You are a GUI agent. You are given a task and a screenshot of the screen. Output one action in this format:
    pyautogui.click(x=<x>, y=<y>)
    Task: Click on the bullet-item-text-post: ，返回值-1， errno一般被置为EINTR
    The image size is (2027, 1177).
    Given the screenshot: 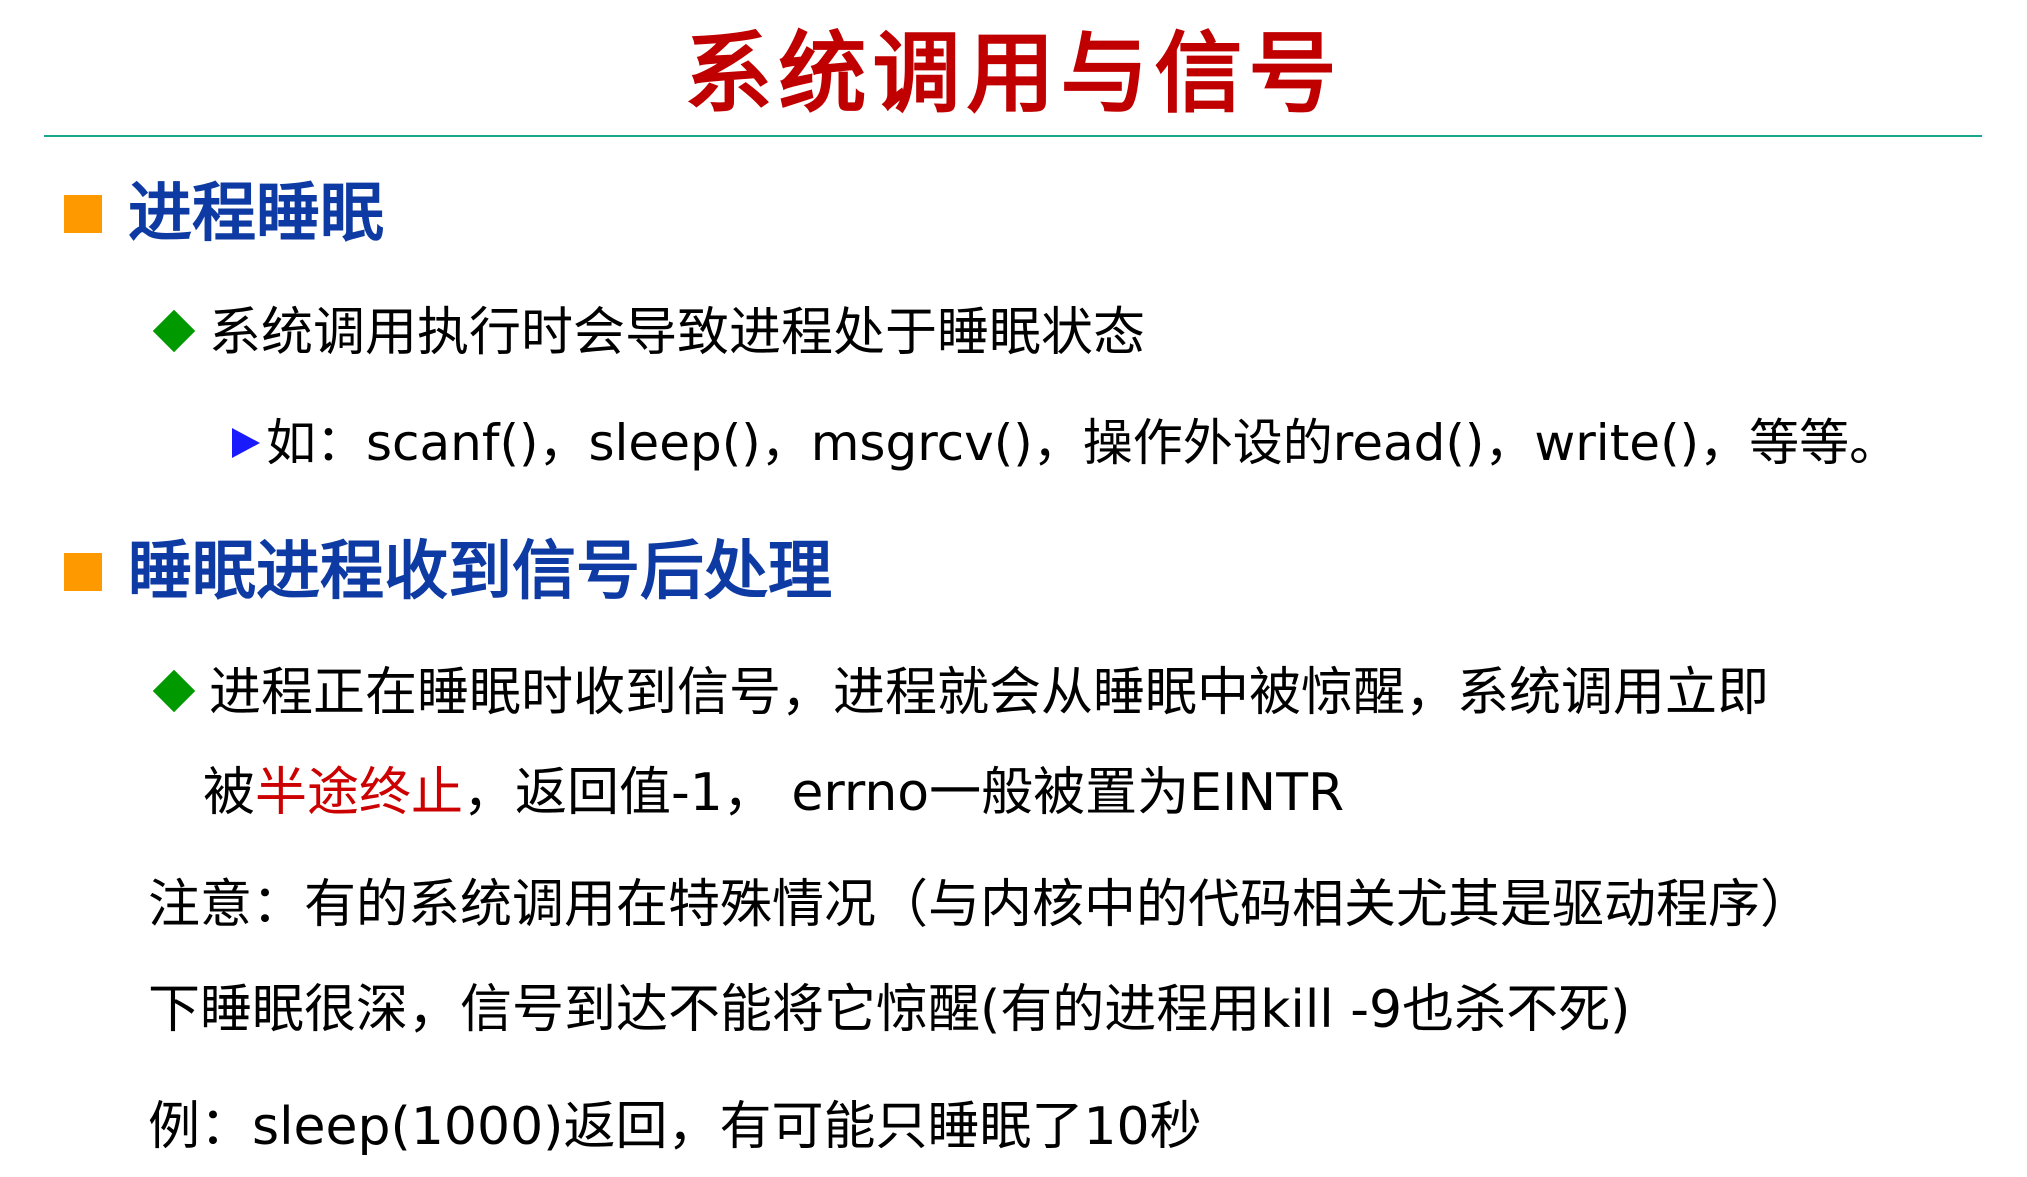 What is the action you would take?
    pyautogui.click(x=904, y=793)
    